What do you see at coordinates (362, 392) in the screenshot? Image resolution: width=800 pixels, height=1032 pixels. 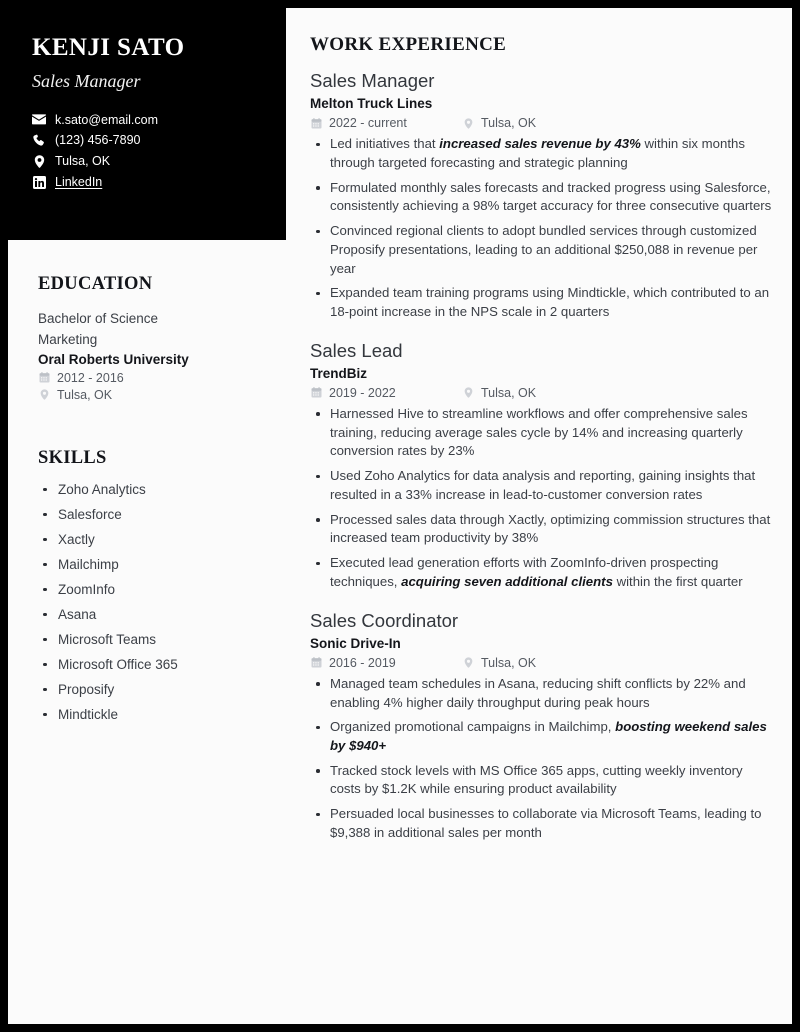 I see `job-dates-text: 2019 - 2022` at bounding box center [362, 392].